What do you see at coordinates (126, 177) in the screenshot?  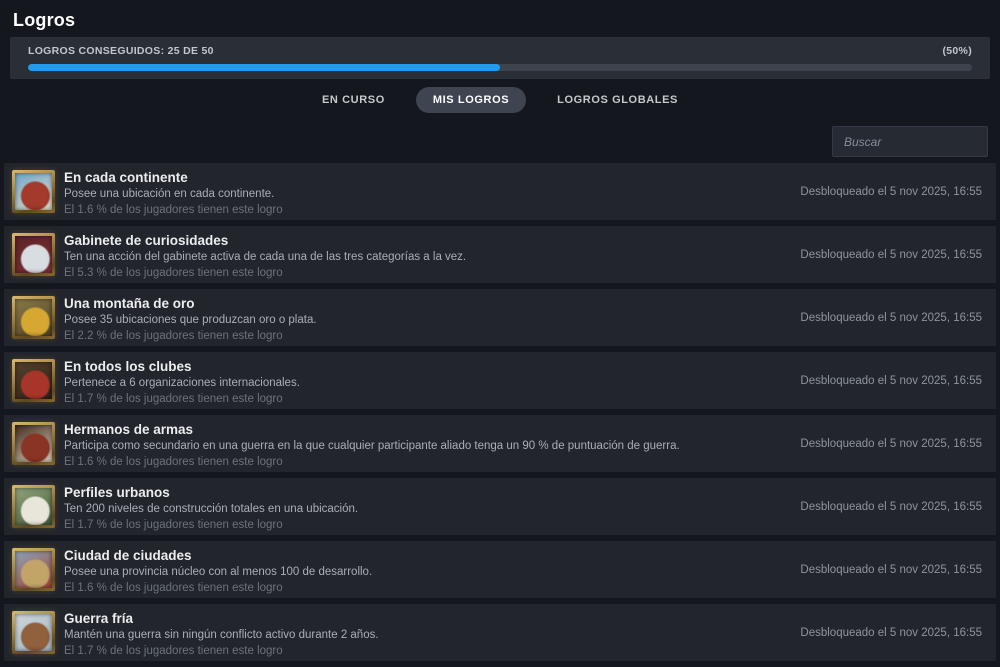 I see `achievement-title: En cada continente` at bounding box center [126, 177].